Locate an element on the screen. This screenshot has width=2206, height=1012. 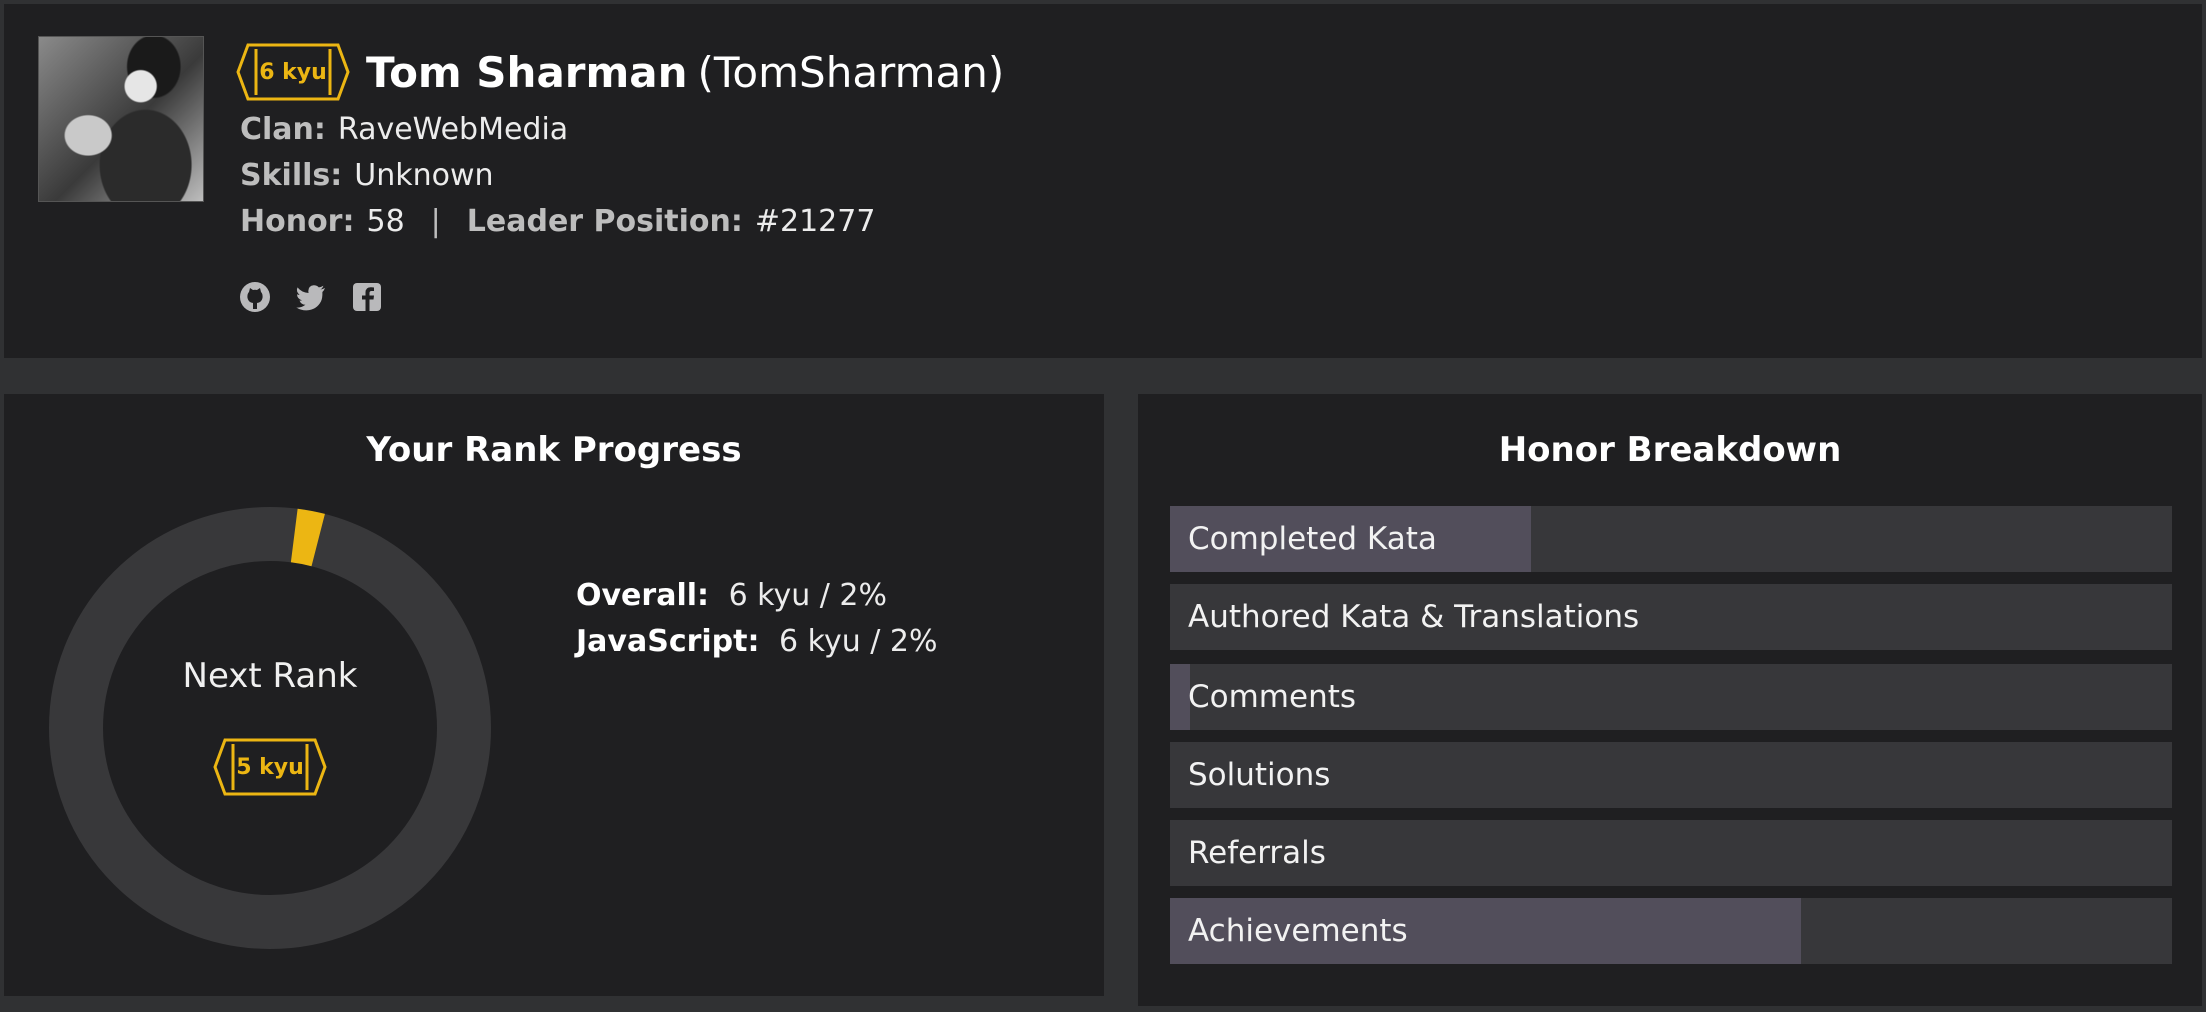
social-links is located at coordinates (311, 297).